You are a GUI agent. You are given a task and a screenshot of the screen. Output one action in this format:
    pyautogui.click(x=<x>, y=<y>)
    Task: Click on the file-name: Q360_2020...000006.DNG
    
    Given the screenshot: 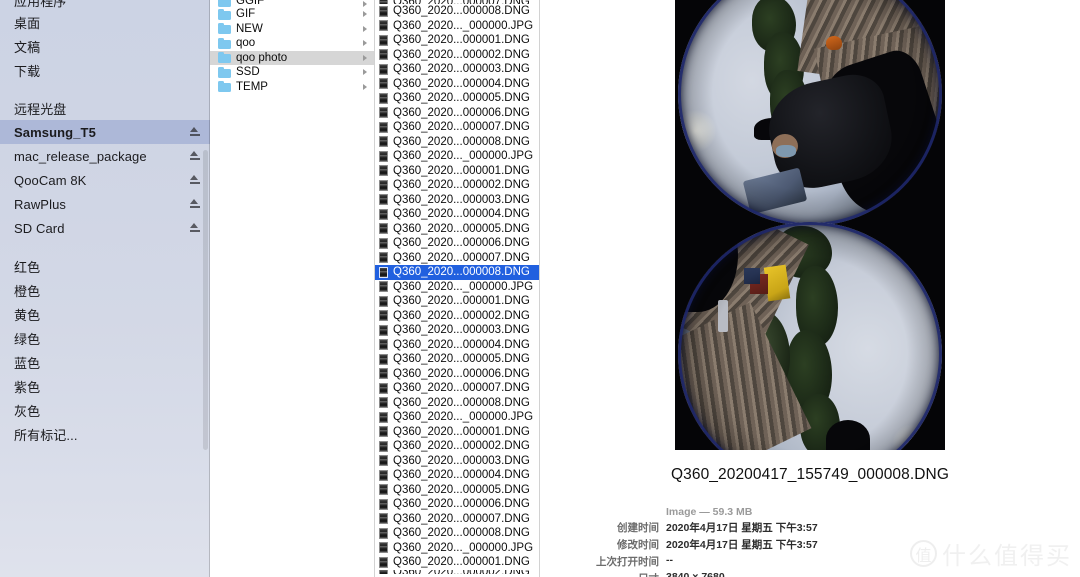 What is the action you would take?
    pyautogui.click(x=461, y=373)
    